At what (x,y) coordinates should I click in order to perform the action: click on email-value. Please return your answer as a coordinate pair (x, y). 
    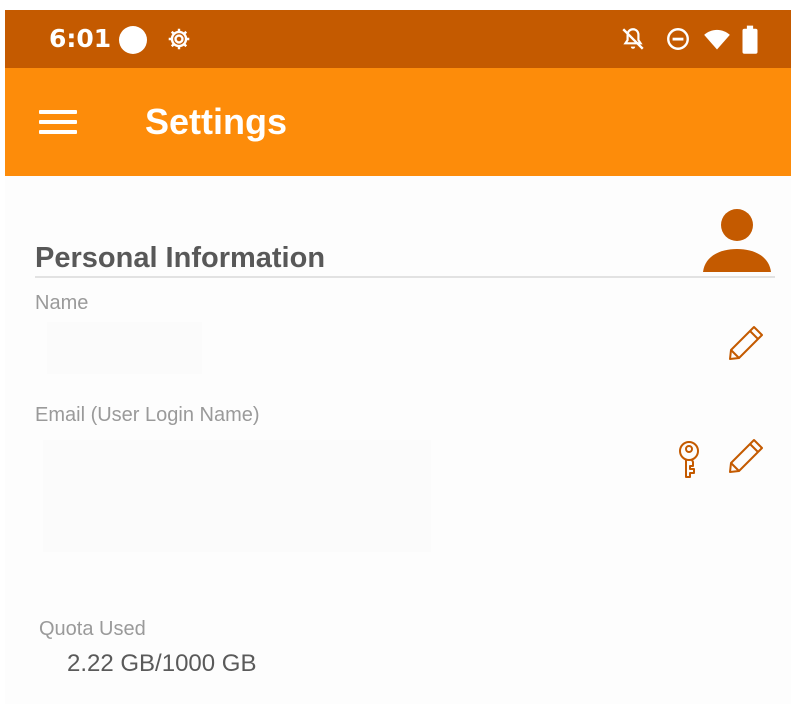
    Looking at the image, I should click on (237, 496).